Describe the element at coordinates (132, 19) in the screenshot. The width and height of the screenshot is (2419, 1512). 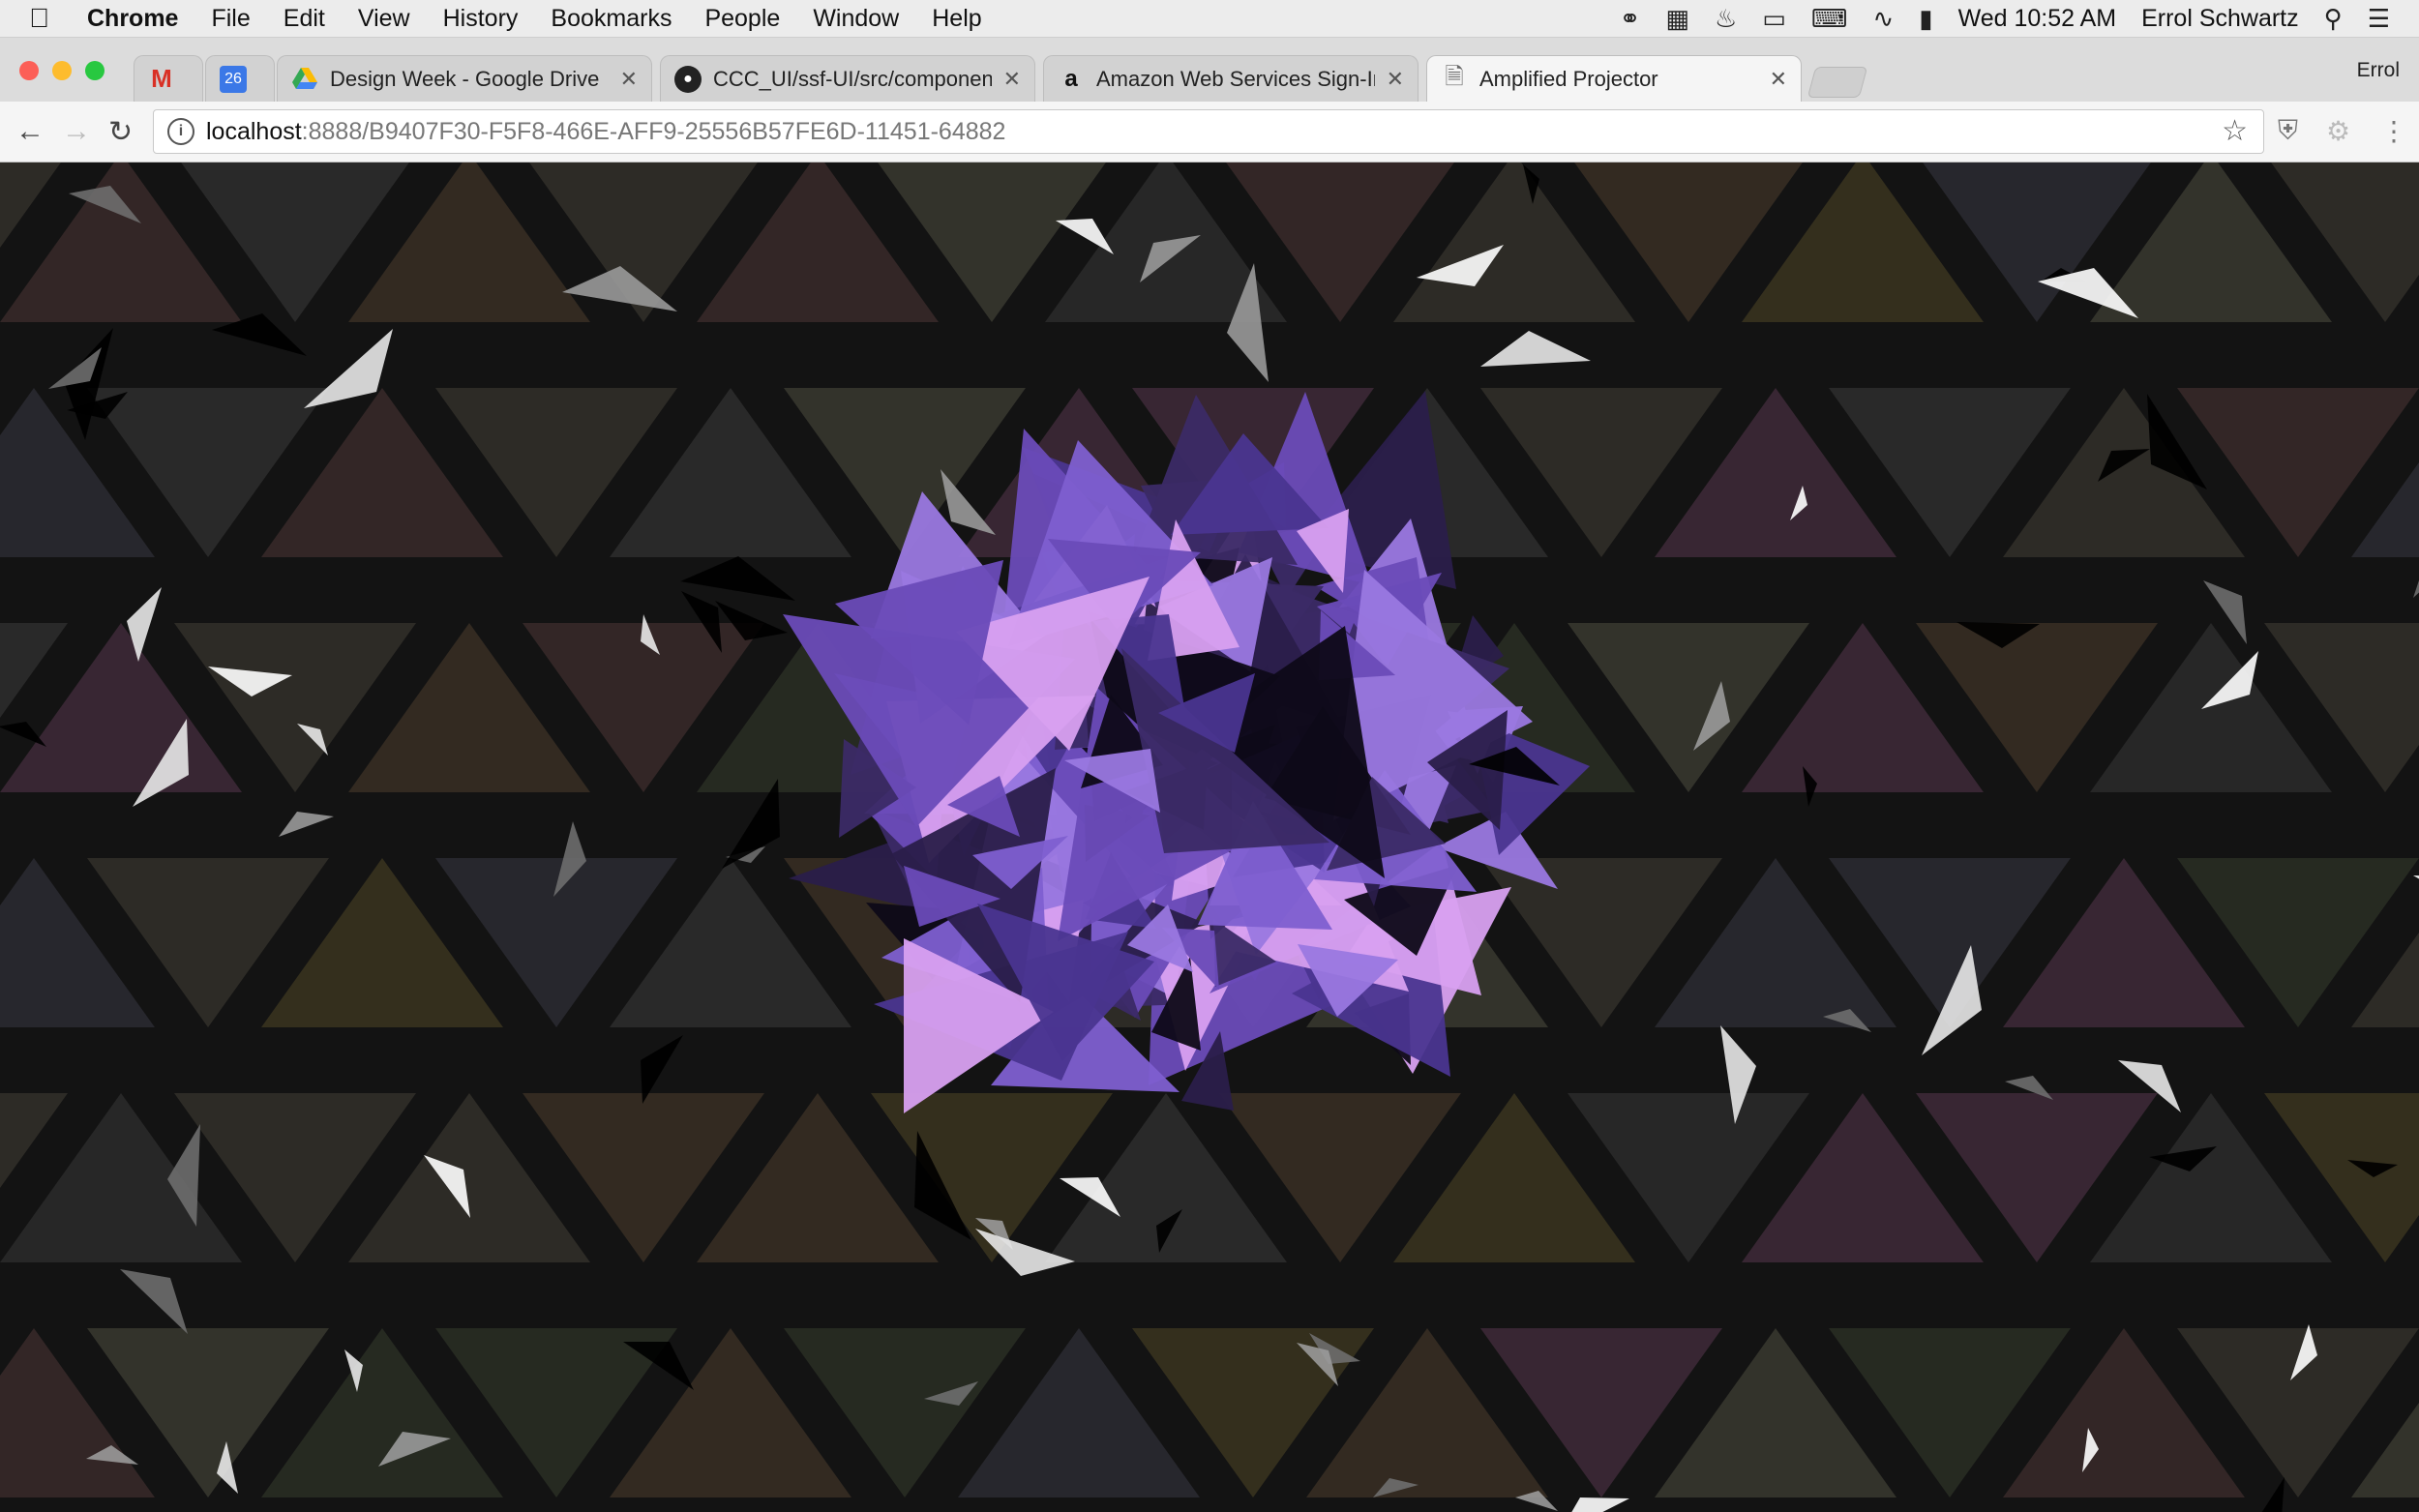
I see `menu-app-name: Chrome` at that location.